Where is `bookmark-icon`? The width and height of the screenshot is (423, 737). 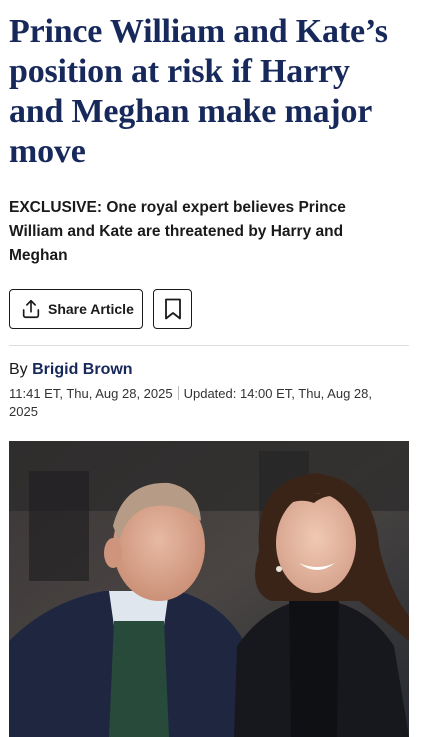
bookmark-icon is located at coordinates (173, 309).